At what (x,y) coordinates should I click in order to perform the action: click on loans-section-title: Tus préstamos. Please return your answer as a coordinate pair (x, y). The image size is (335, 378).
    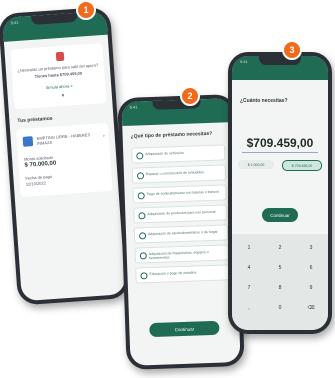
    Looking at the image, I should click on (35, 120).